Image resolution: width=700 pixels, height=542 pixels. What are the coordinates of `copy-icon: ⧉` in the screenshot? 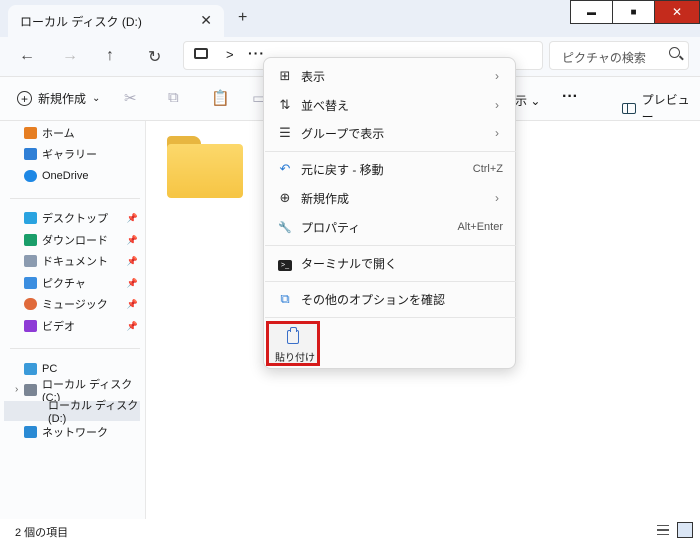 It's located at (173, 97).